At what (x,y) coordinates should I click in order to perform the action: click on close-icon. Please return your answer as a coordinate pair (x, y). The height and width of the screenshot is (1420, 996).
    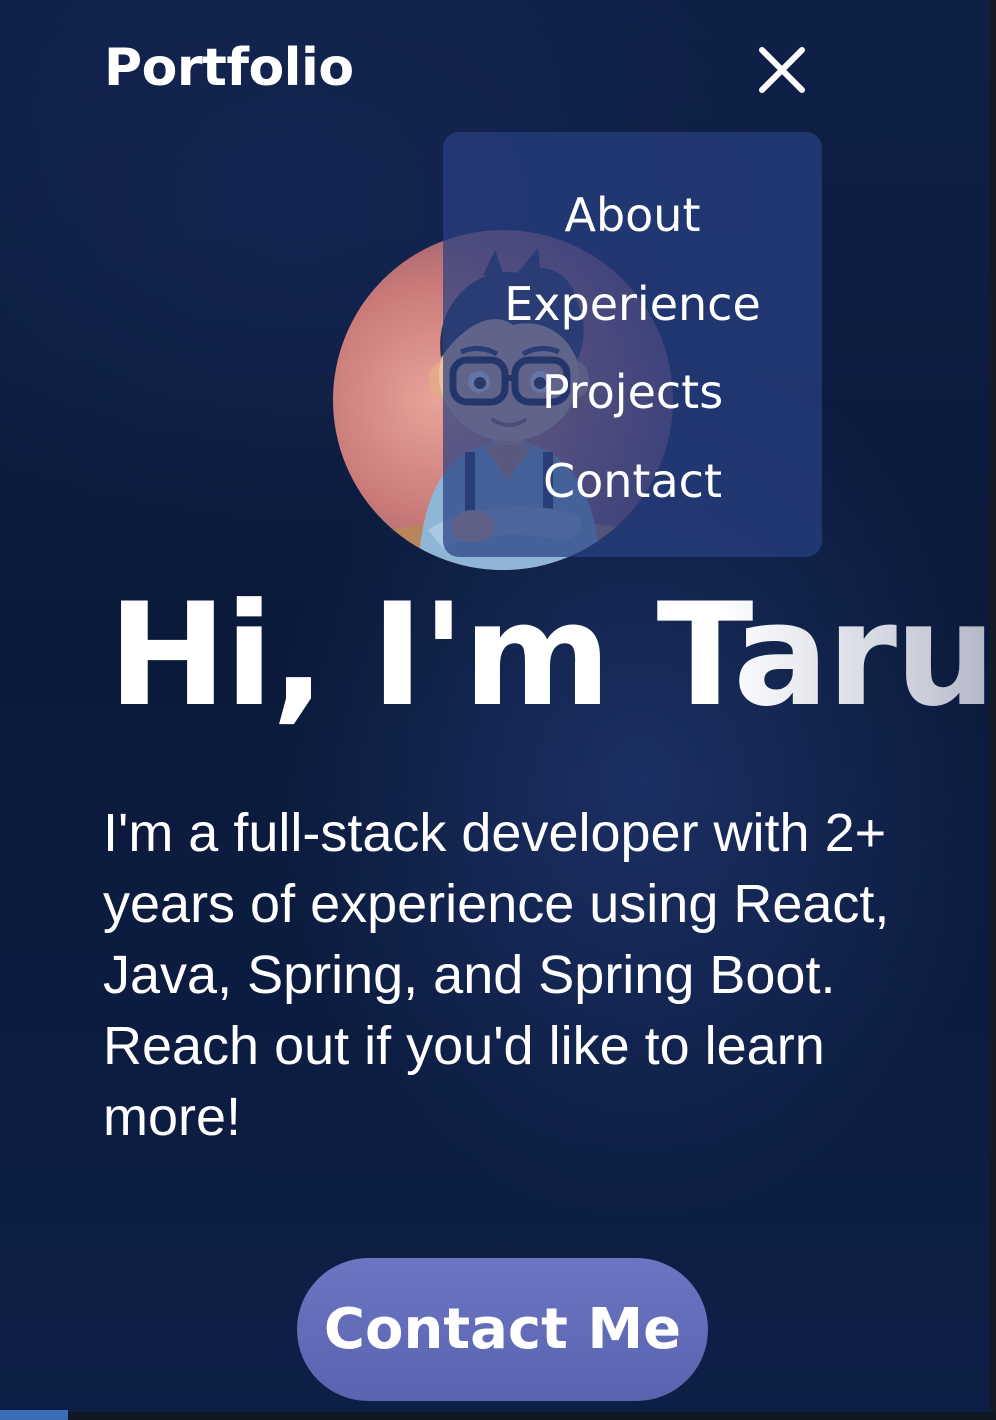
    Looking at the image, I should click on (782, 70).